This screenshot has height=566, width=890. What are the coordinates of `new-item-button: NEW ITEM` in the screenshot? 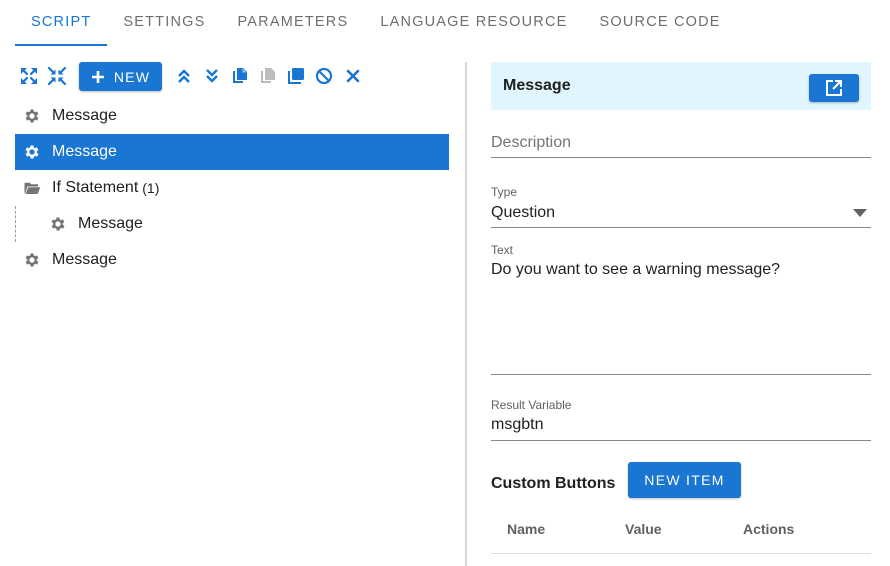 It's located at (684, 480).